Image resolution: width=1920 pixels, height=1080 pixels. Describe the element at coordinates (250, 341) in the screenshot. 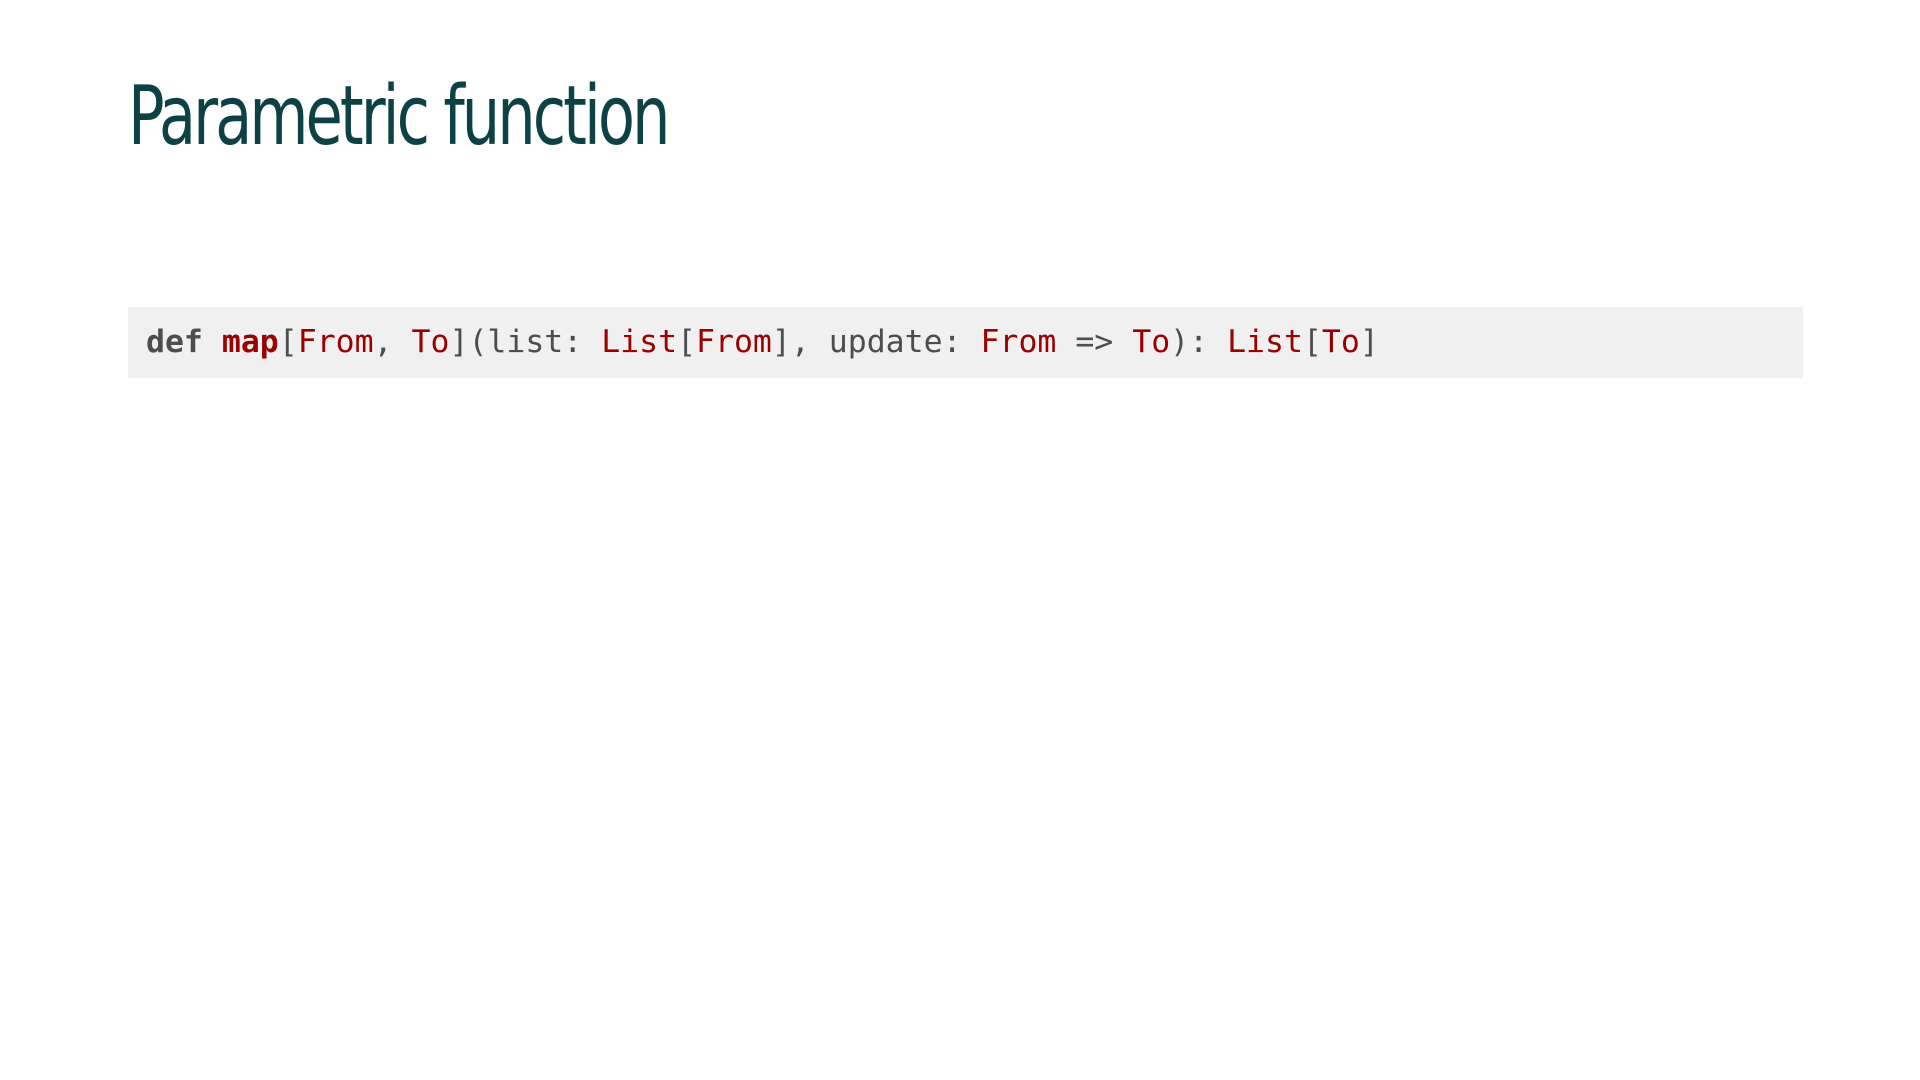

I see `code-token-function-name: map` at that location.